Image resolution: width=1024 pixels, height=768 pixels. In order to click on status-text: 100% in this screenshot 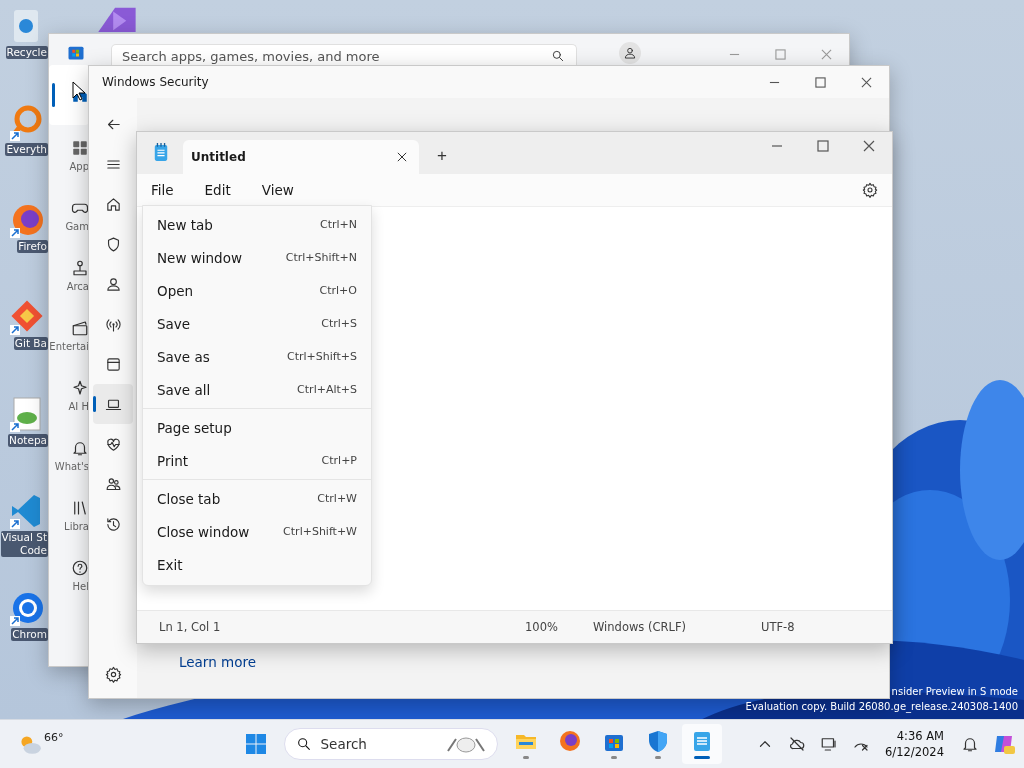, I will do `click(542, 627)`.